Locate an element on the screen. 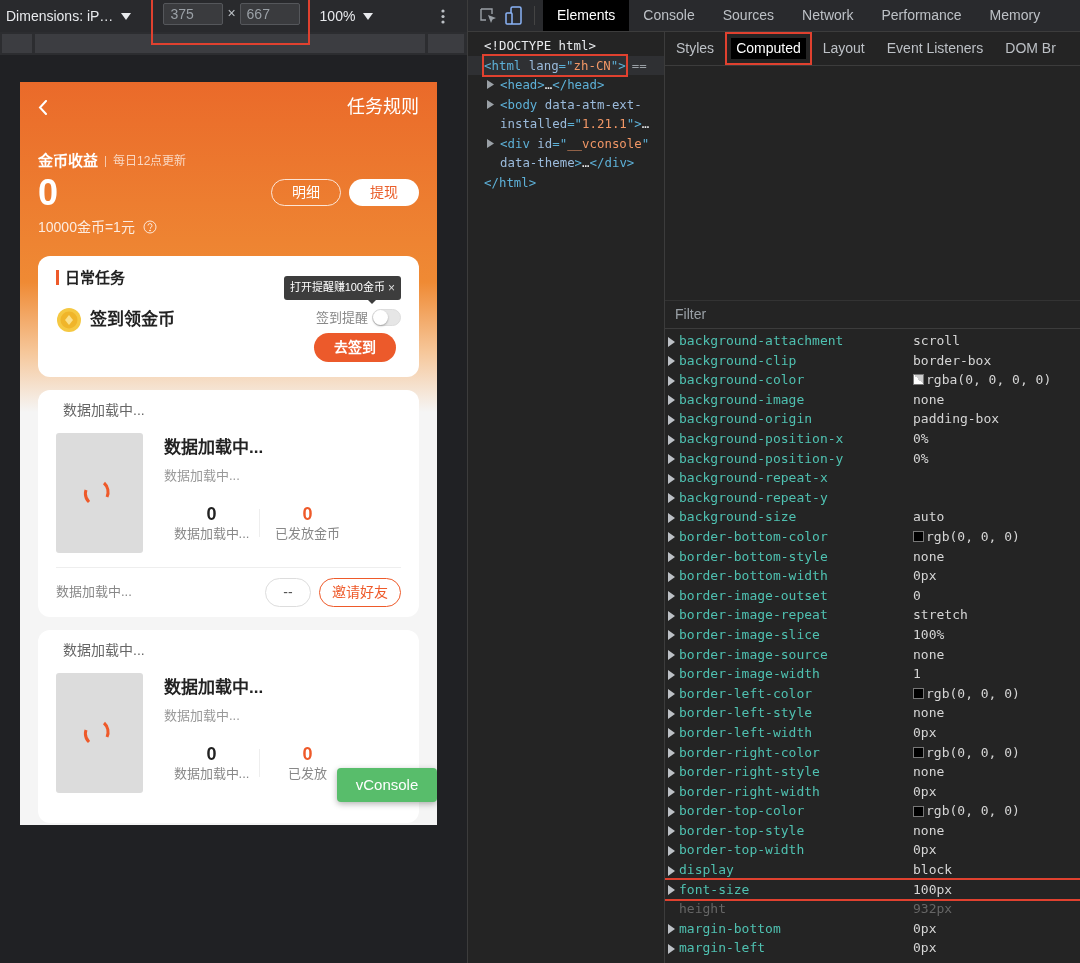 Image resolution: width=1080 pixels, height=963 pixels. stat-label: 已发放 is located at coordinates (307, 773).